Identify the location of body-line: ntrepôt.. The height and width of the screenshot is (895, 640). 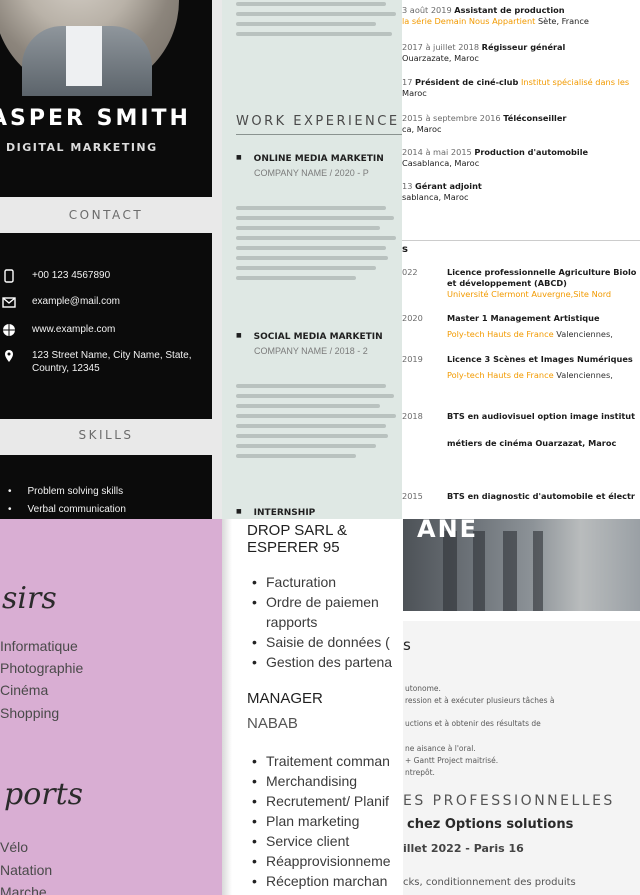
(420, 772).